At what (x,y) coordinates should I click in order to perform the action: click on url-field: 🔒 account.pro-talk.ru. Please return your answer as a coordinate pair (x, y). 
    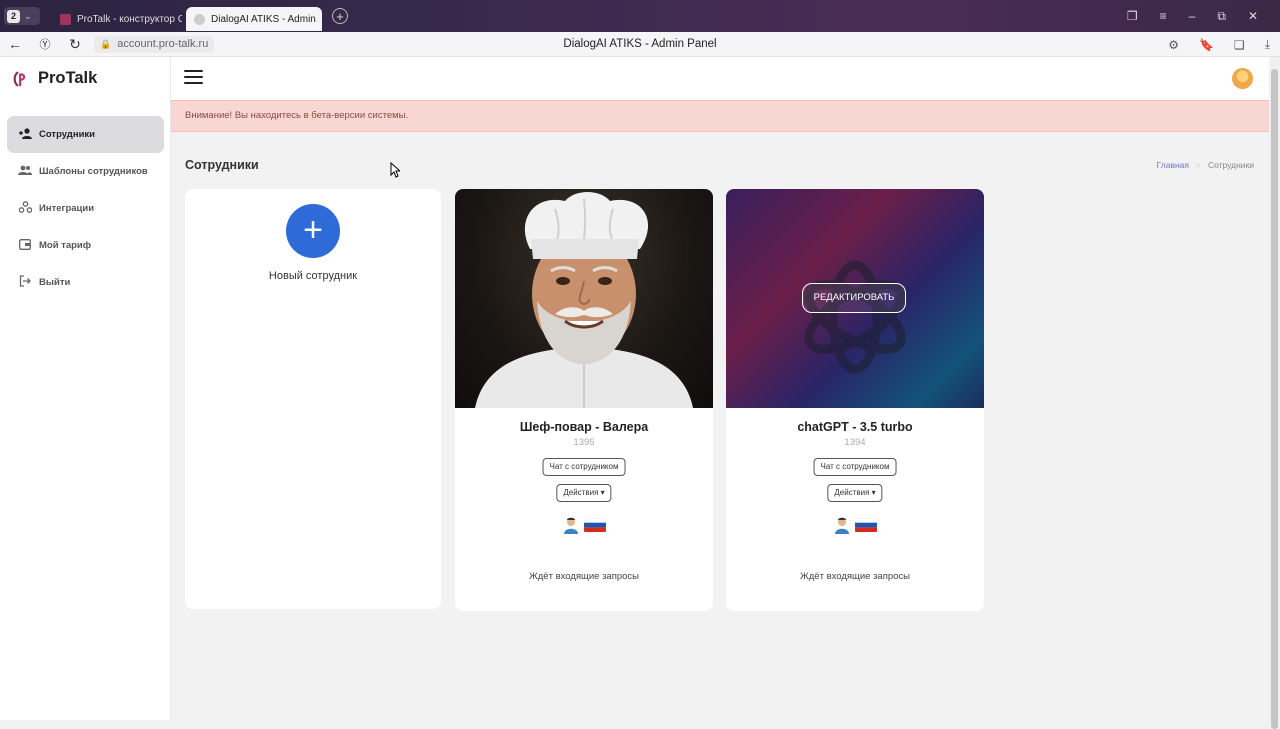
    Looking at the image, I should click on (154, 44).